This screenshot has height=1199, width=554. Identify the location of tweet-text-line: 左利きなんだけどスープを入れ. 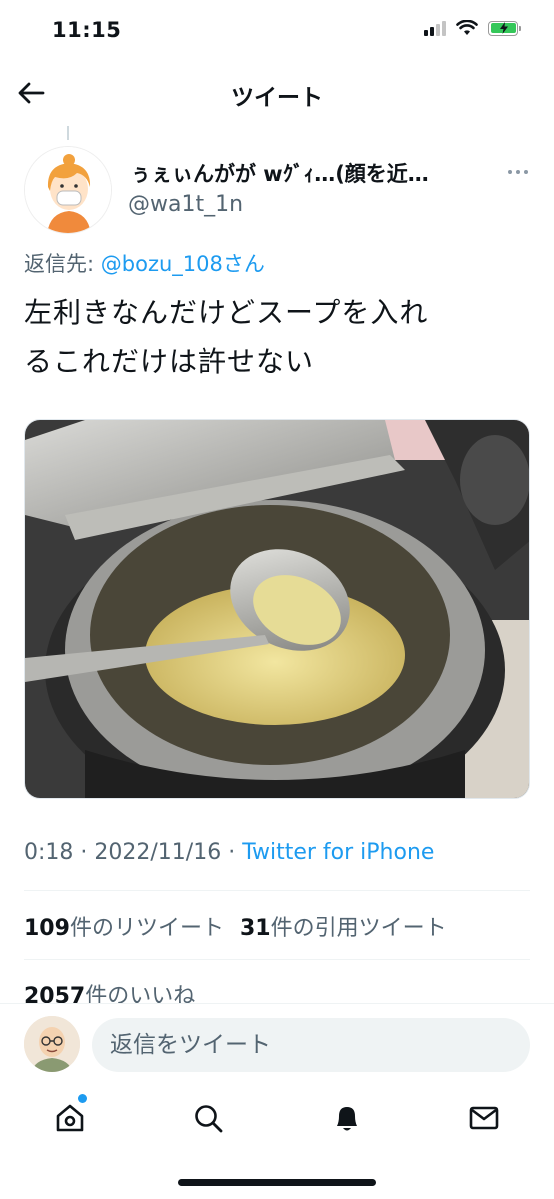
(226, 312).